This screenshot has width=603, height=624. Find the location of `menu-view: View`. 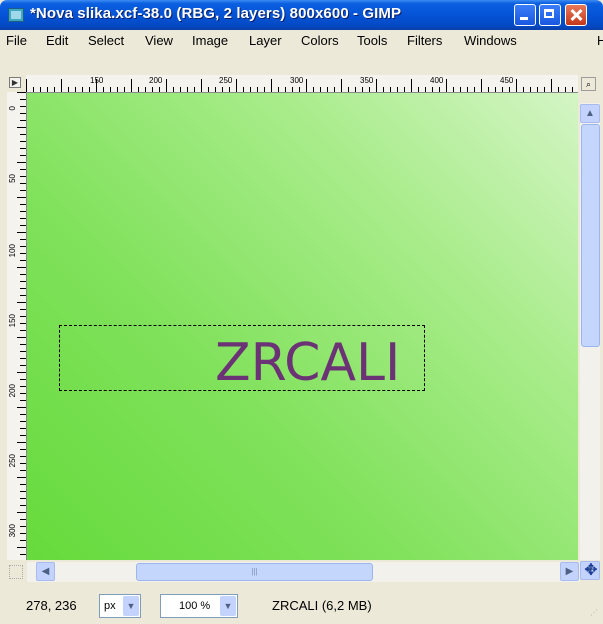

menu-view: View is located at coordinates (159, 40).